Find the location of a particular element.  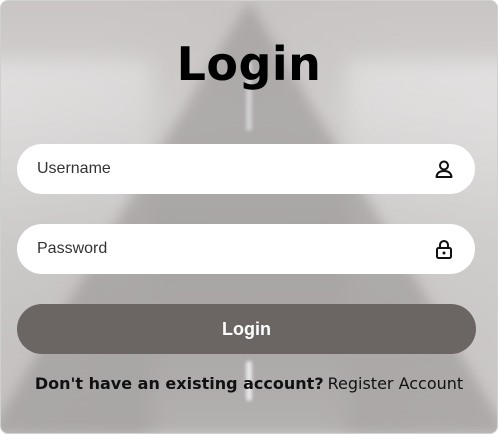

lock-icon is located at coordinates (444, 249).